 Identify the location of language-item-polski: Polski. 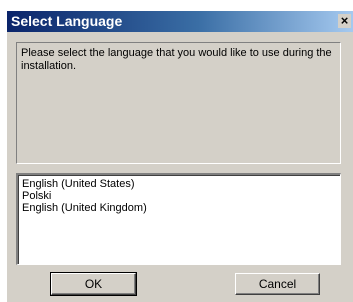
(83, 196).